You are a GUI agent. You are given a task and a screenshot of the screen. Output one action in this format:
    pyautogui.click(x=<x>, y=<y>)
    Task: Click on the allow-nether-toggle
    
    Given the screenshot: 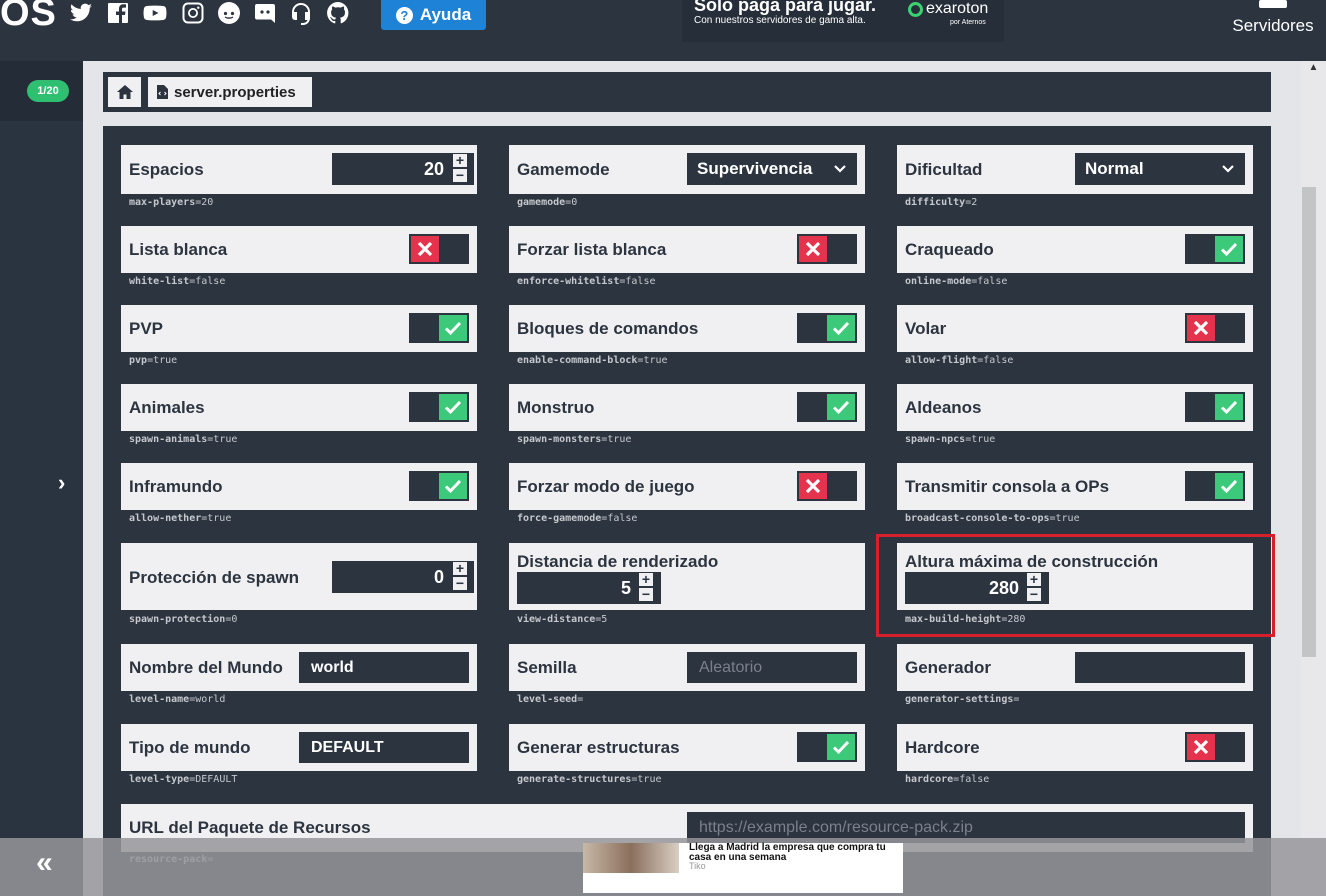 What is the action you would take?
    pyautogui.click(x=439, y=486)
    